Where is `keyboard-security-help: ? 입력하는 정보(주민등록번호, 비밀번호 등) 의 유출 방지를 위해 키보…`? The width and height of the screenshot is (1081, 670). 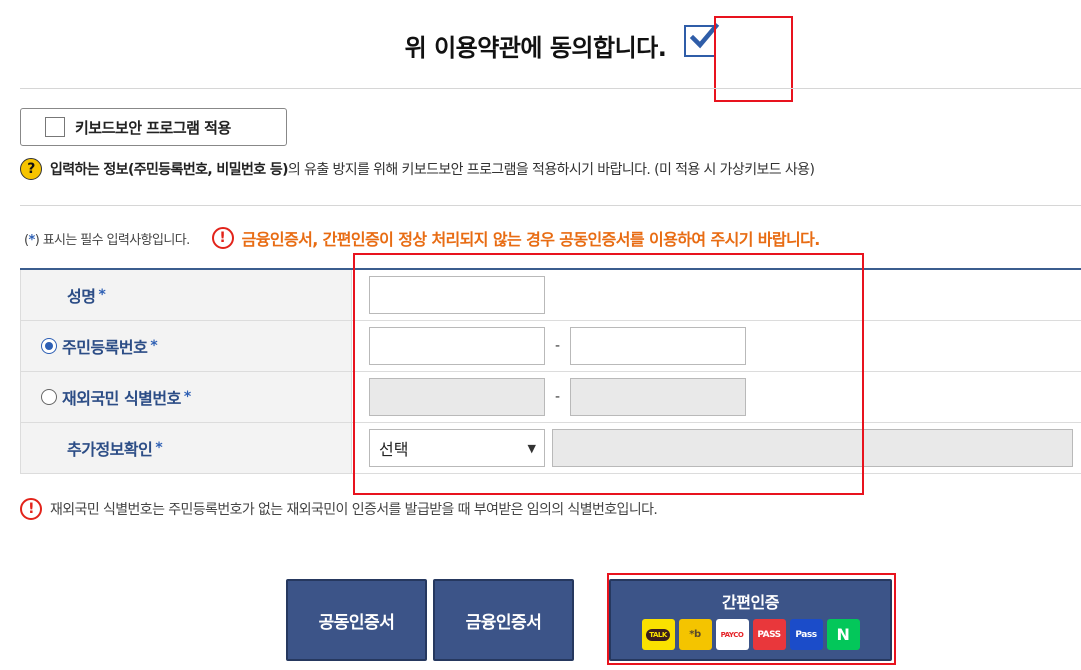
keyboard-security-help: ? 입력하는 정보(주민등록번호, 비밀번호 등) 의 유출 방지를 위해 키보… is located at coordinates (417, 169).